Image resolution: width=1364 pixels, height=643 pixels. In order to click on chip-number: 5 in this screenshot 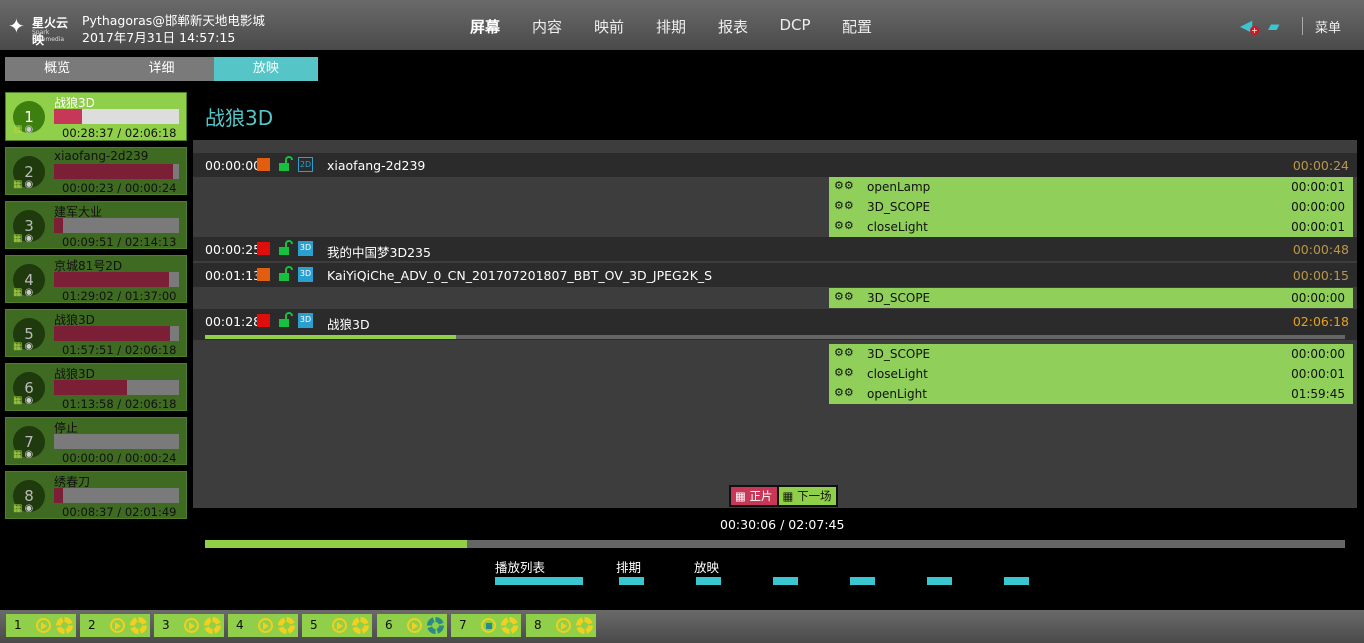, I will do `click(314, 625)`.